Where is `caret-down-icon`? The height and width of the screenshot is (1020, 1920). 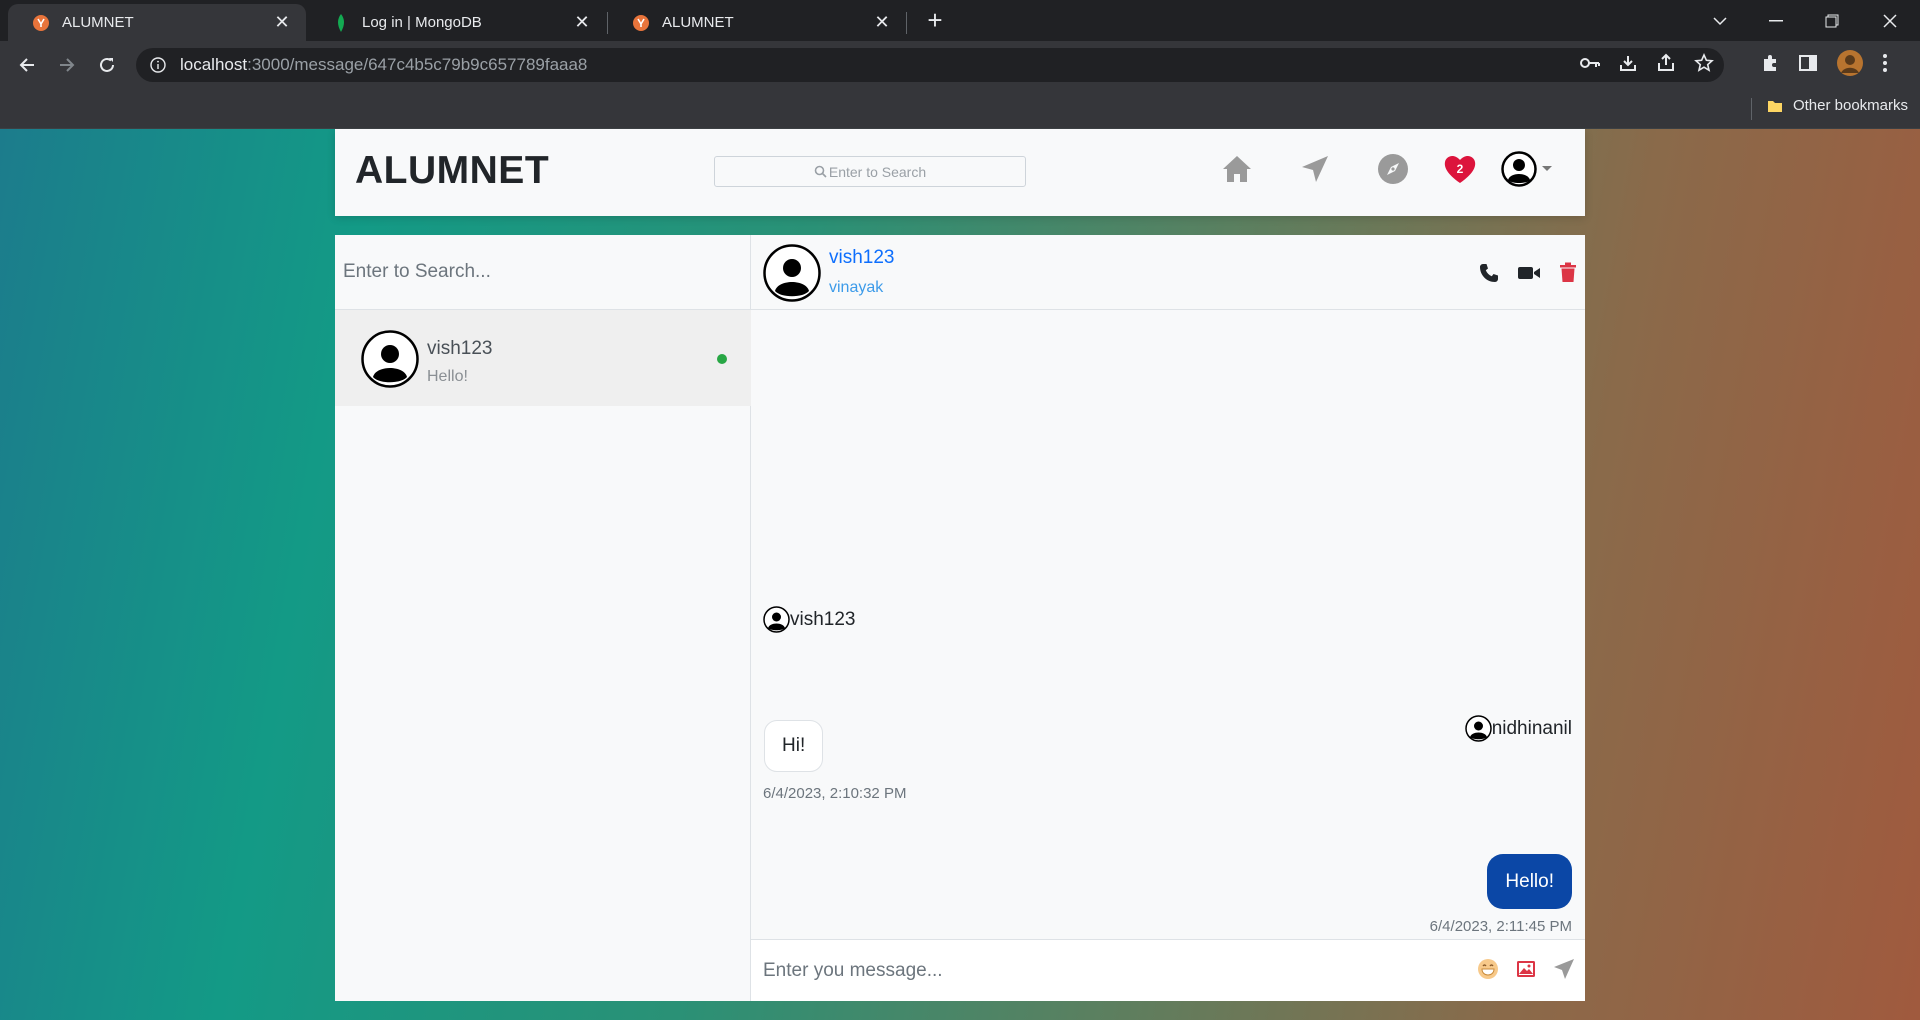 caret-down-icon is located at coordinates (1547, 168).